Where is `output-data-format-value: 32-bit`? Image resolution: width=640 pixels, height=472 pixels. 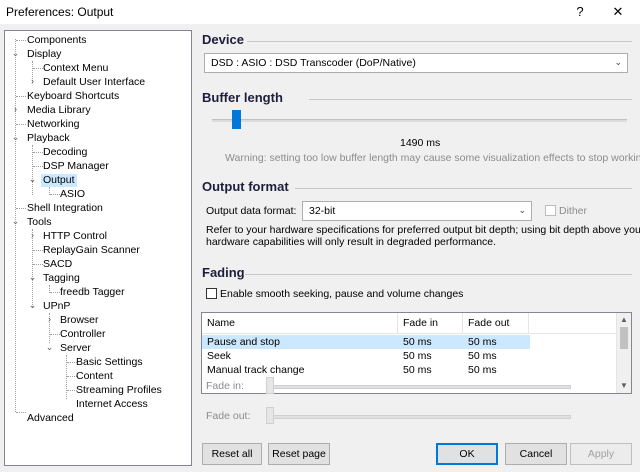
output-data-format-value: 32-bit is located at coordinates (322, 211).